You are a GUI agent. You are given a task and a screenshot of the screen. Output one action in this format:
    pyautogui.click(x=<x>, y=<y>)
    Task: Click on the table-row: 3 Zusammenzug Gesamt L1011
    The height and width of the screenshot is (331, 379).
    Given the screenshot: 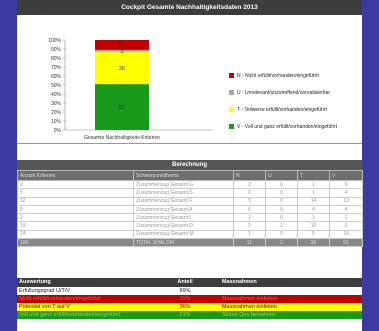 What is the action you would take?
    pyautogui.click(x=190, y=218)
    